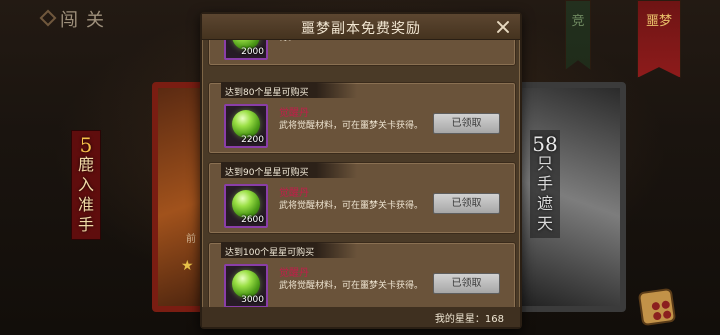 Image resolution: width=720 pixels, height=335 pixels. I want to click on awakening-pill-icon: 2000, so click(246, 50).